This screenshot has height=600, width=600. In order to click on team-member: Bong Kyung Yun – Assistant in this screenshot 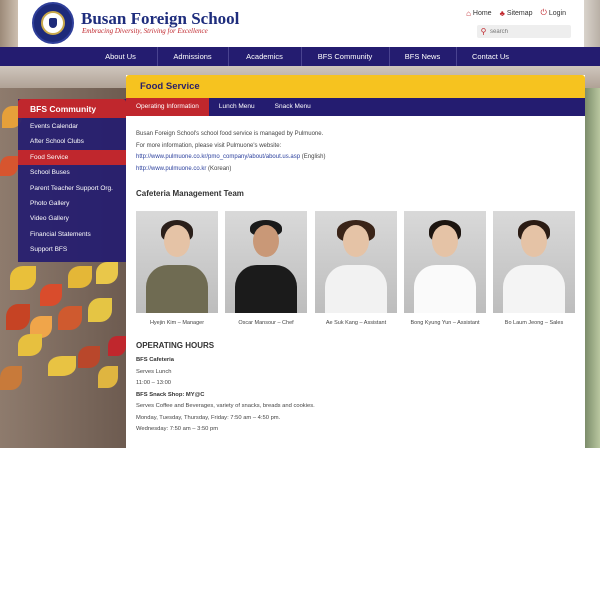, I will do `click(445, 268)`.